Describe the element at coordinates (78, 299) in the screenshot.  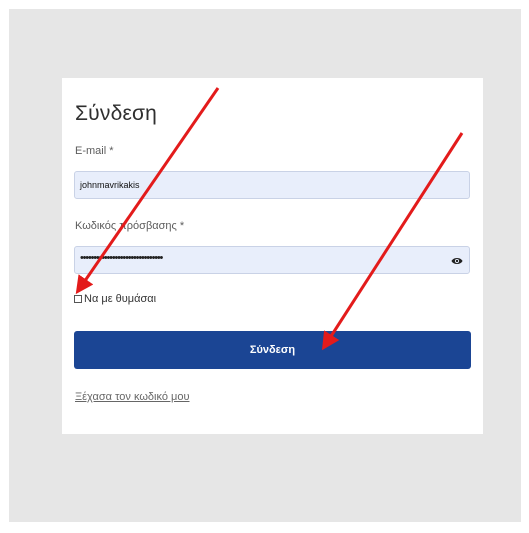
I see `remember-checkbox` at that location.